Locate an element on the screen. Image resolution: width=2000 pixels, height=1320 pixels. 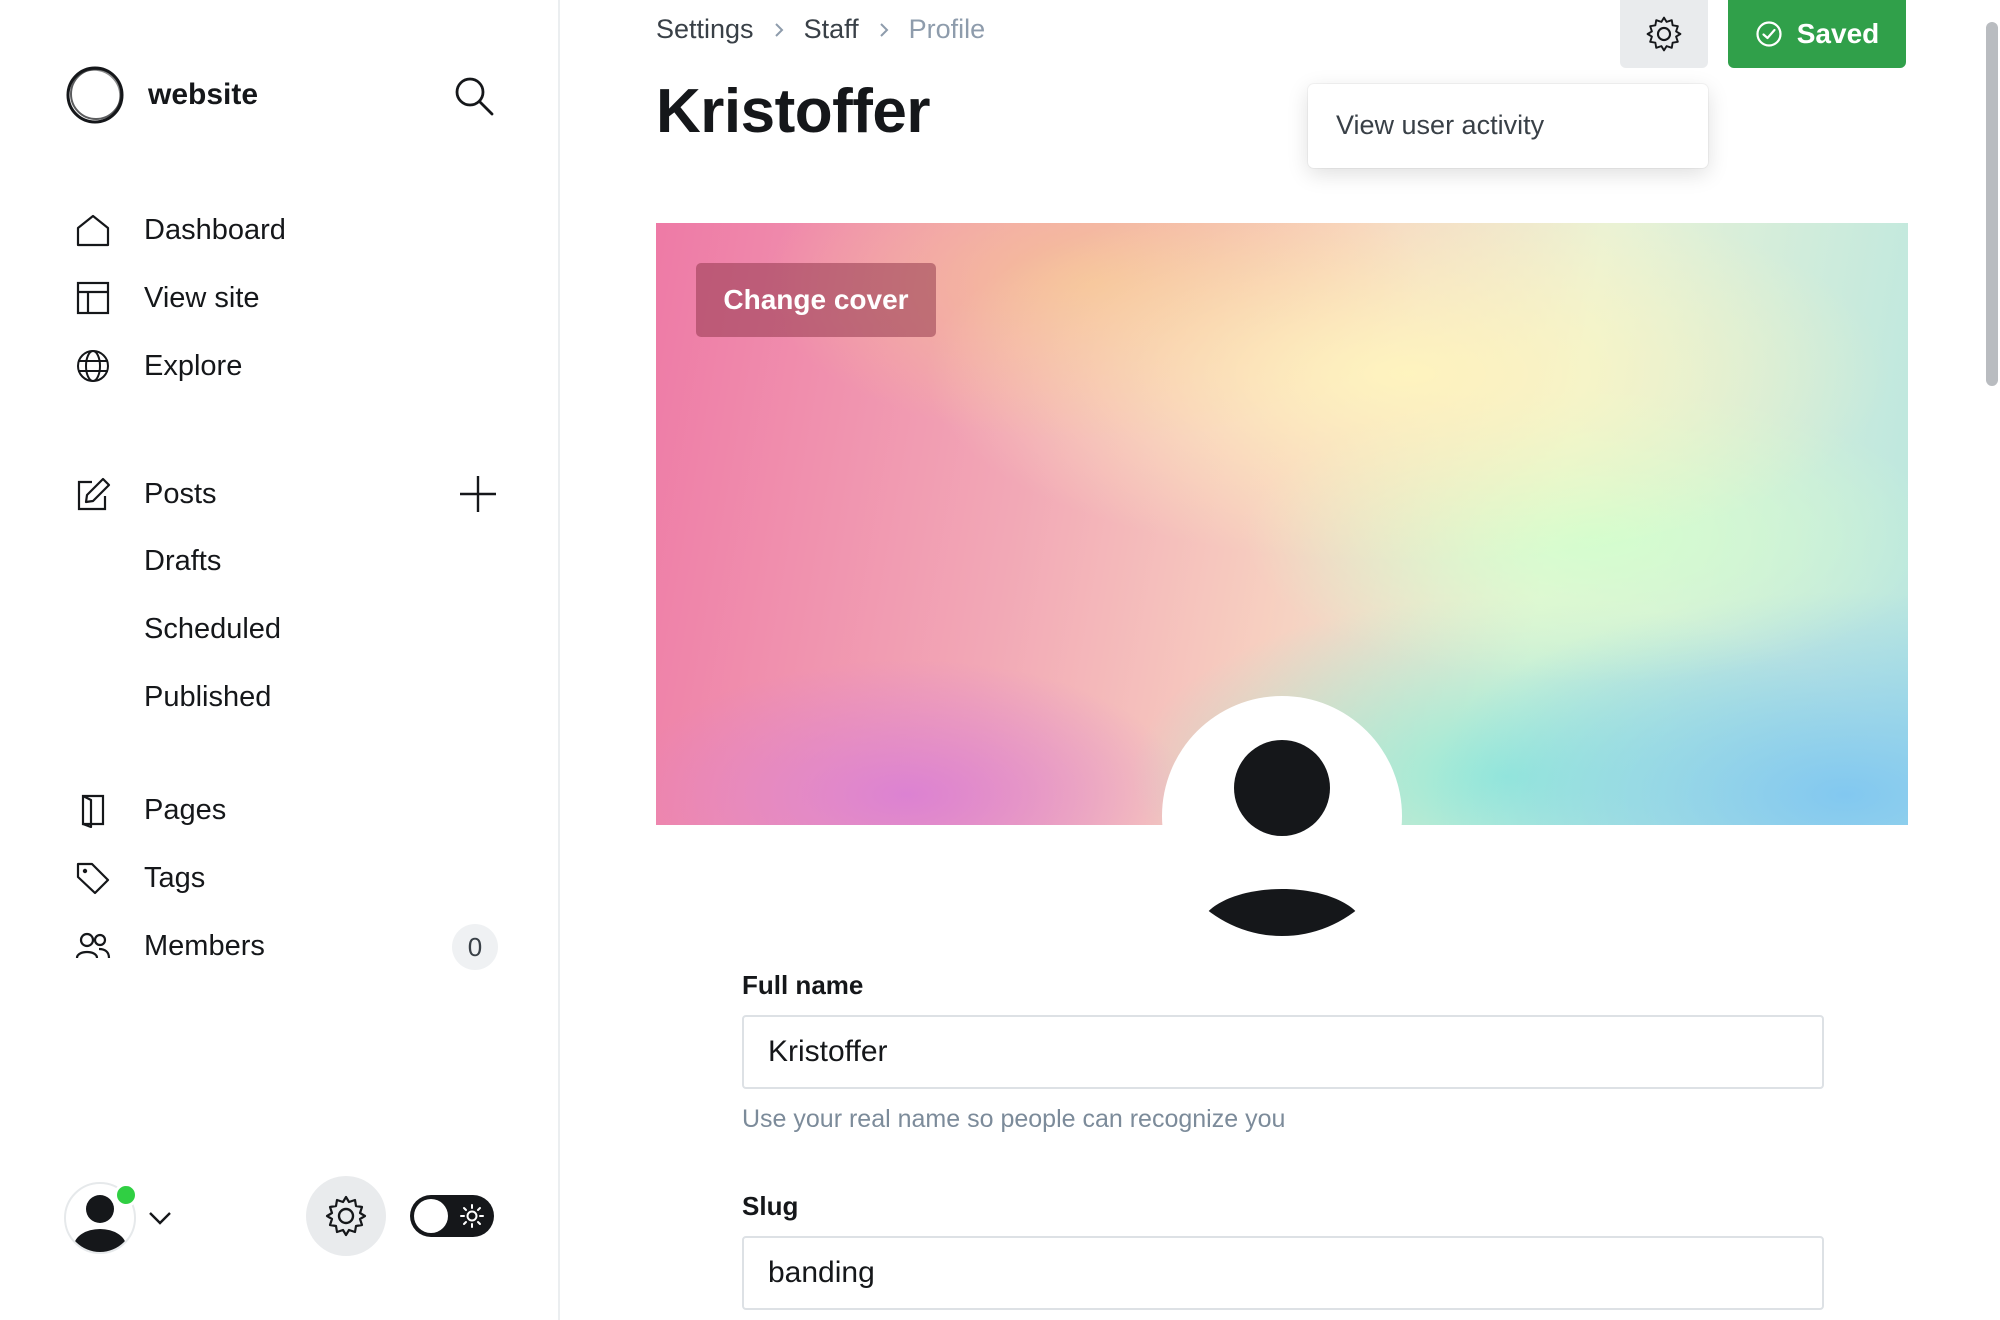
saved-button: Saved is located at coordinates (1817, 34).